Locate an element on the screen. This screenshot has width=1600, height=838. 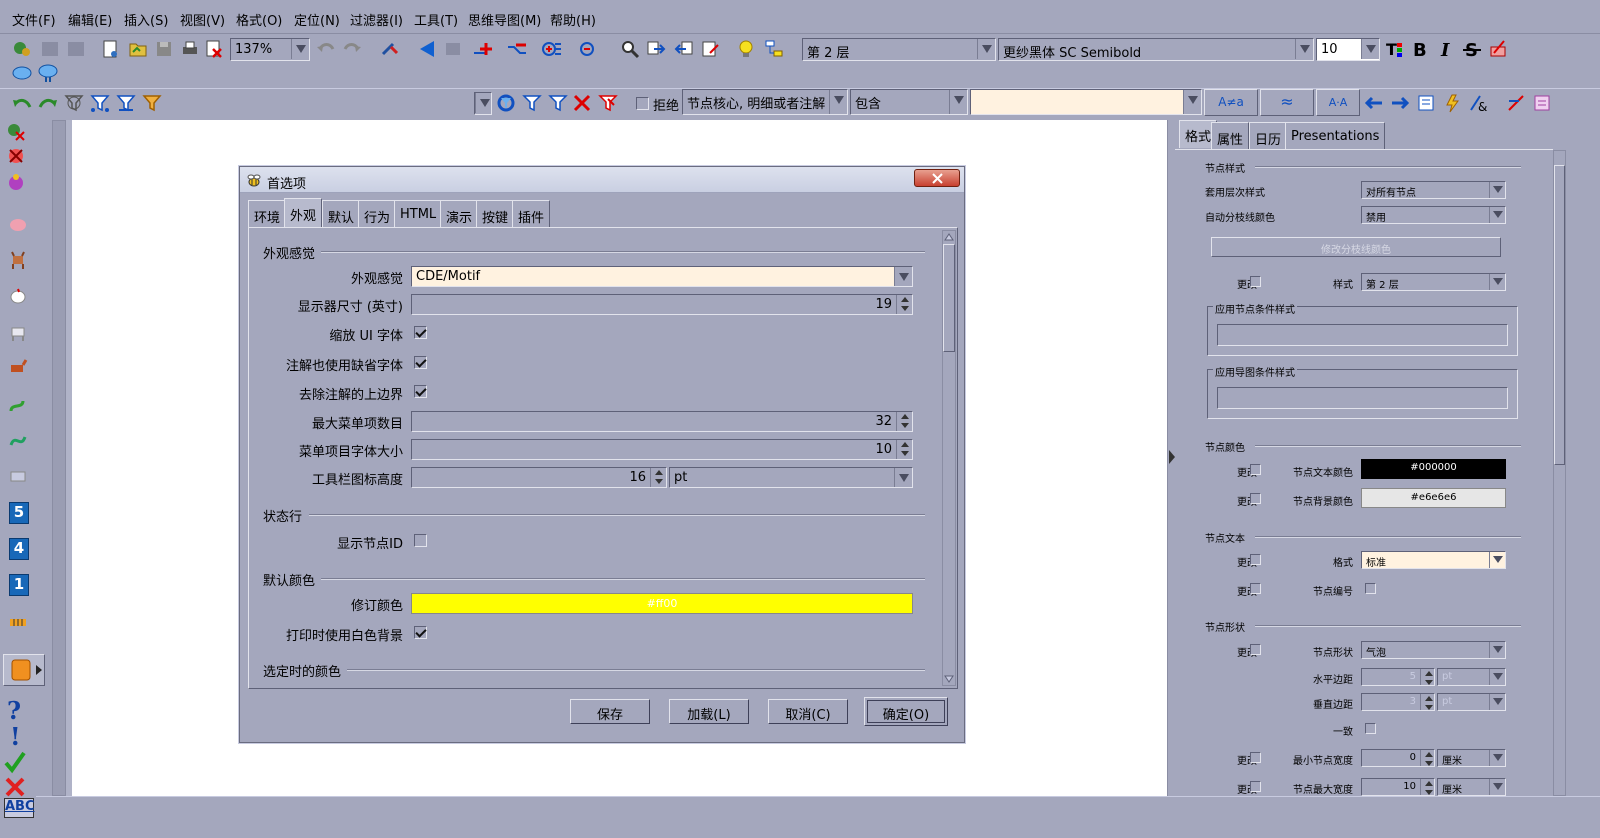
change-bg-color-checkbox is located at coordinates (1255, 498).